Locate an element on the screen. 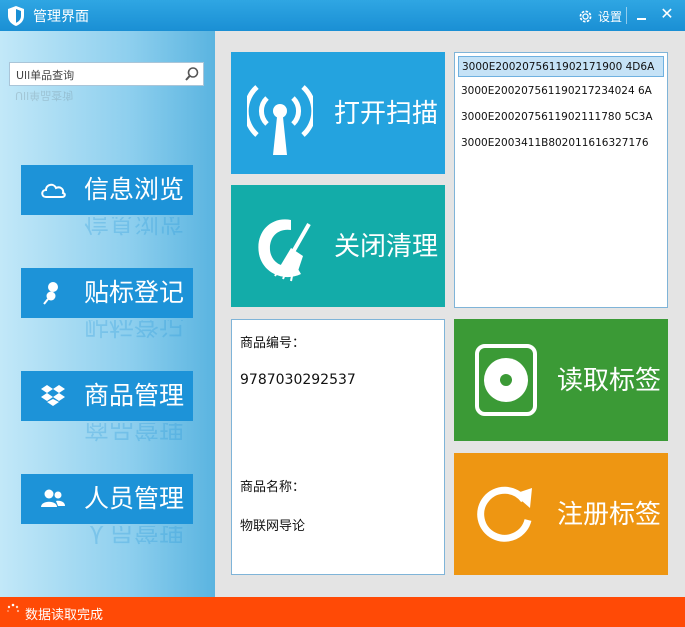 The image size is (685, 627). register-tag-label: 注册标签 is located at coordinates (609, 515).